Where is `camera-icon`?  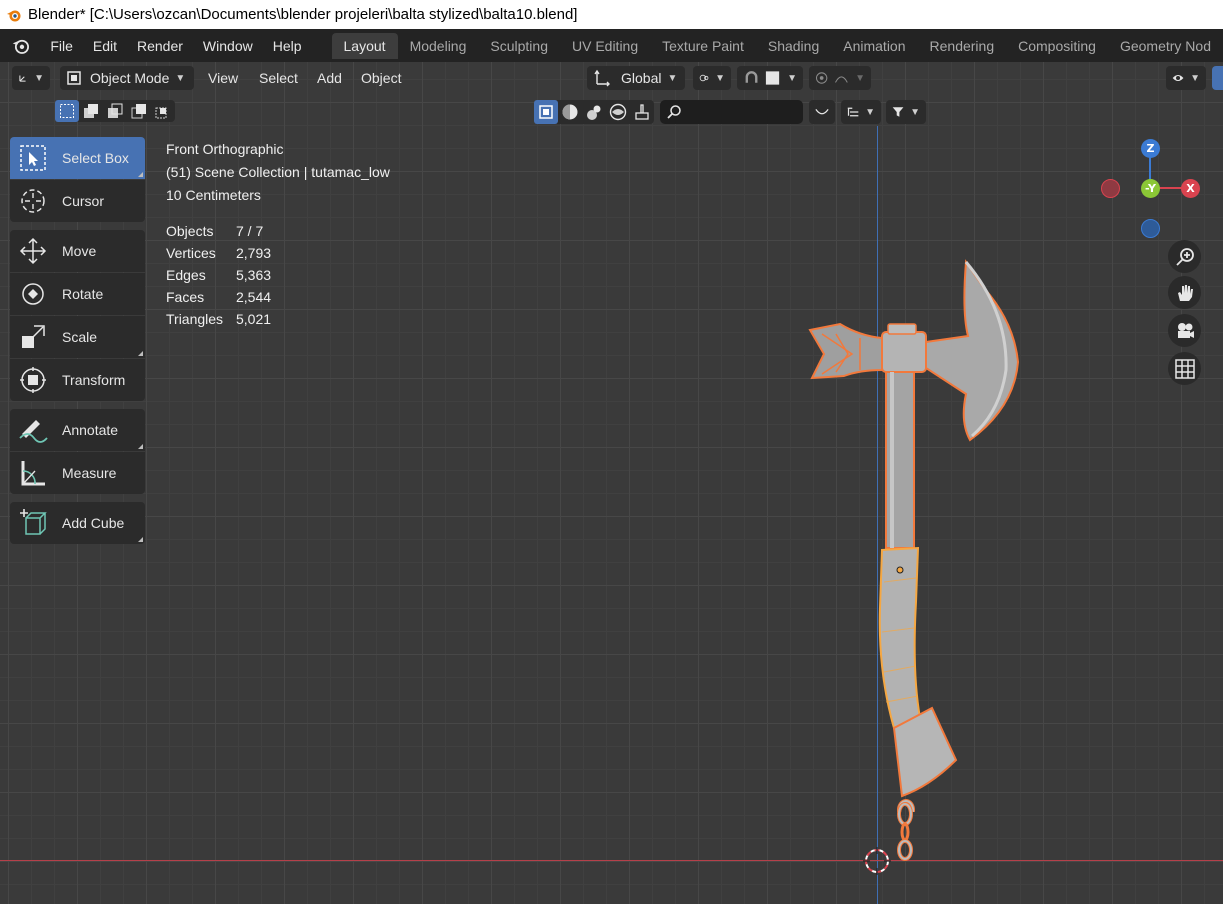 camera-icon is located at coordinates (1185, 330).